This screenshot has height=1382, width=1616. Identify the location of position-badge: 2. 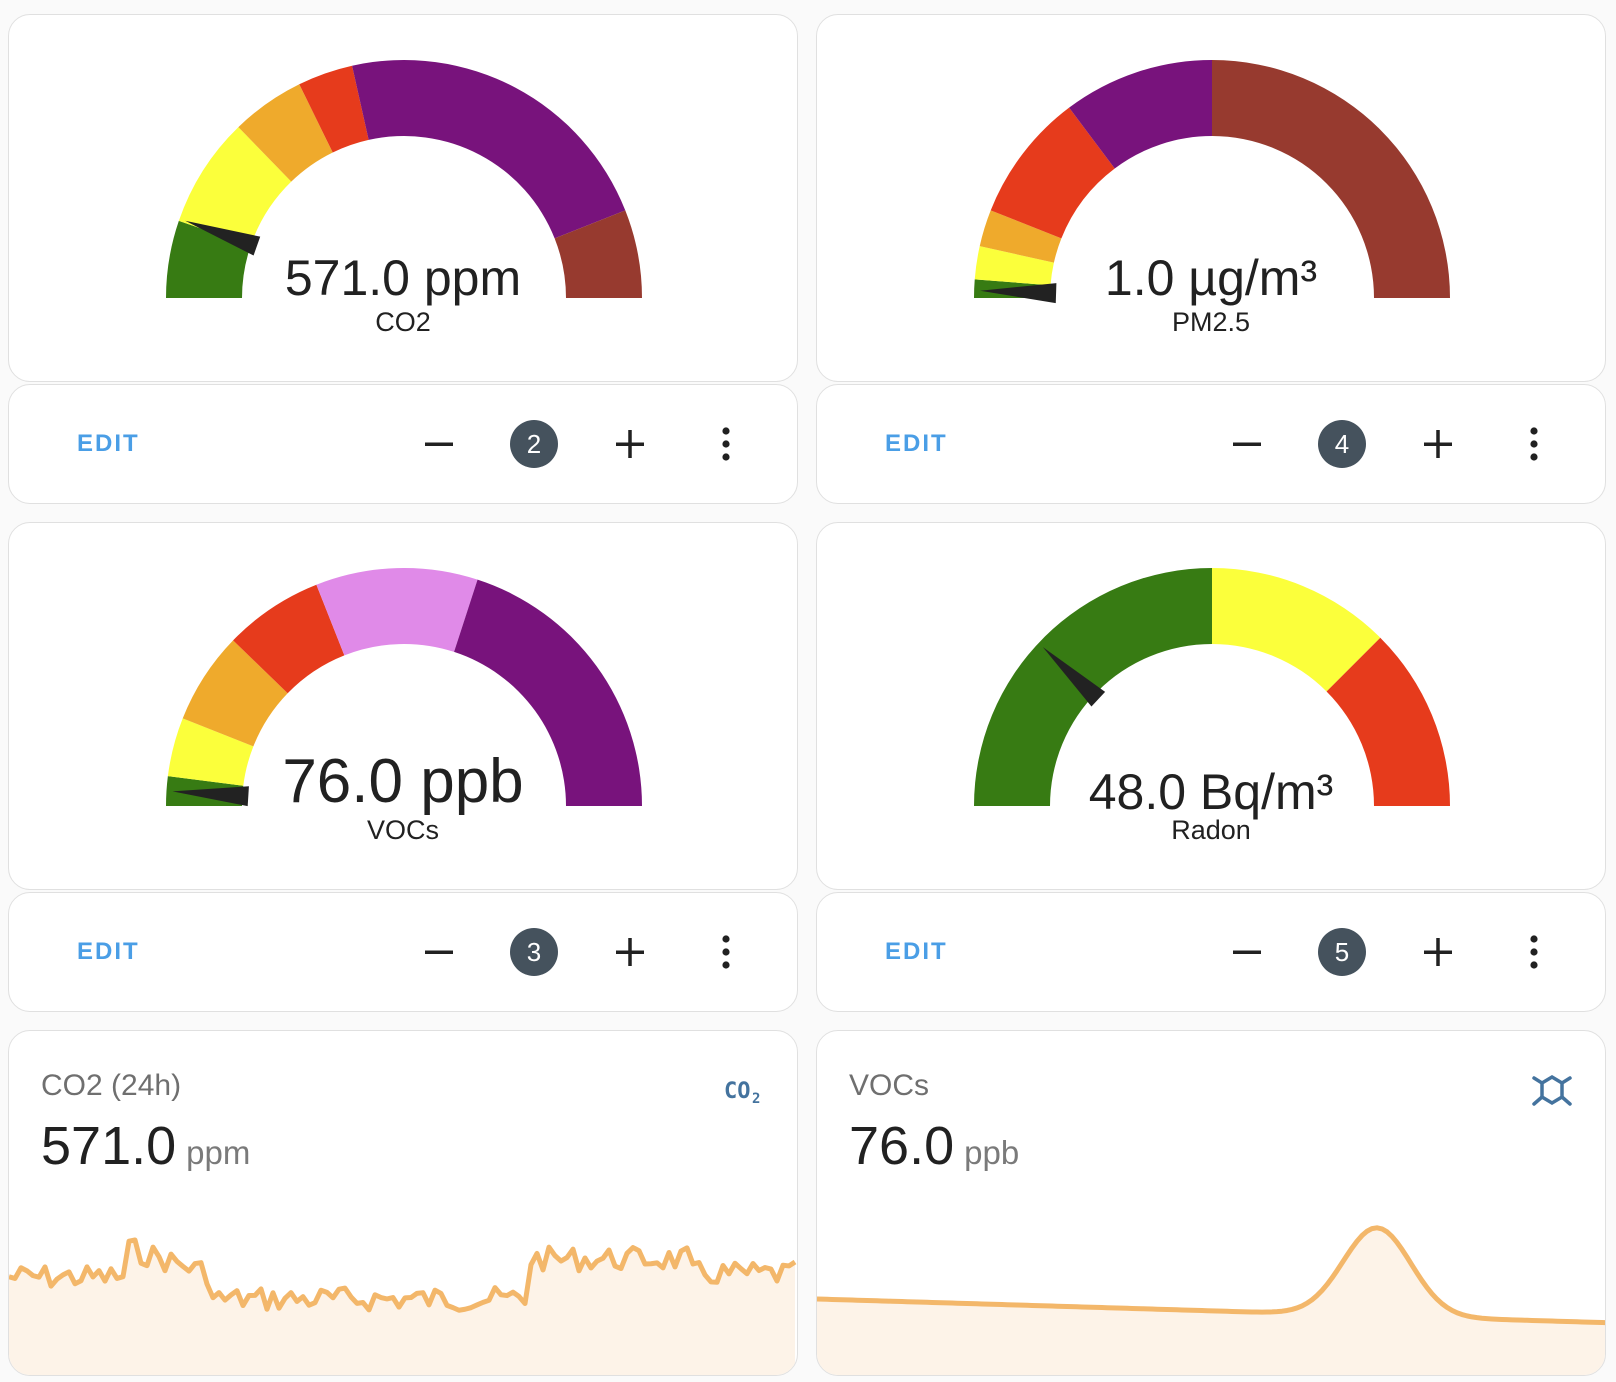
(534, 444).